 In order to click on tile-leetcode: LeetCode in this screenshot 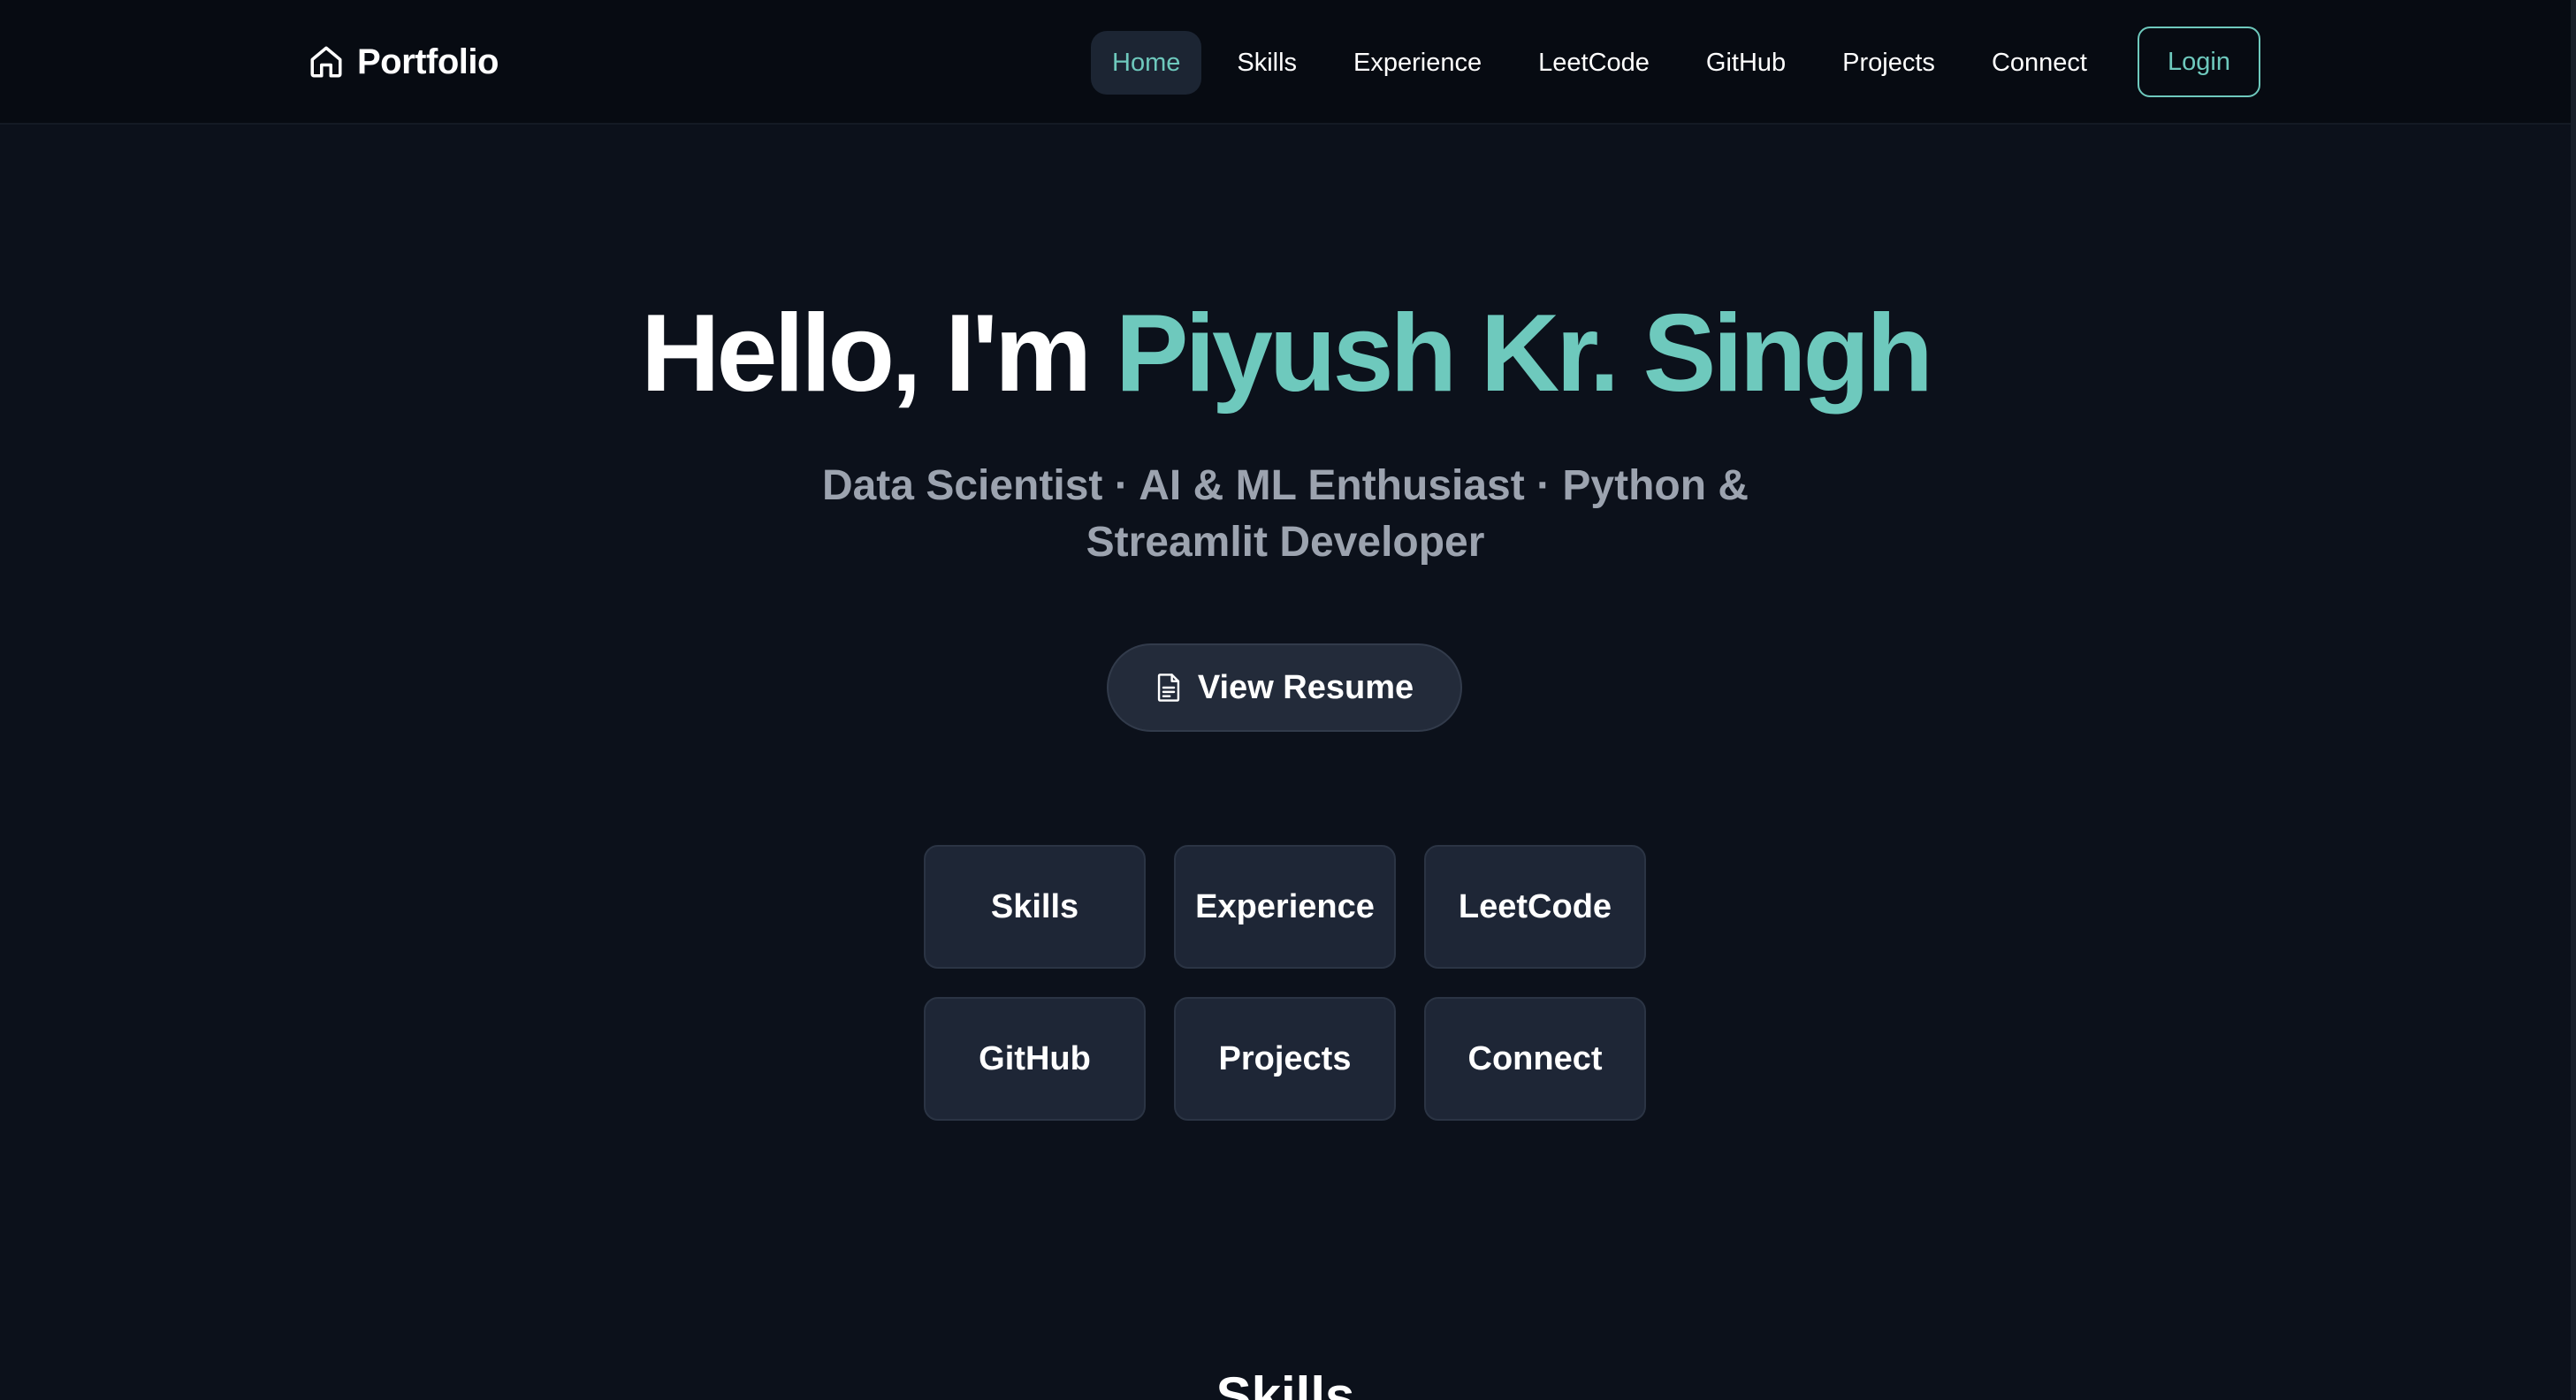, I will do `click(1535, 907)`.